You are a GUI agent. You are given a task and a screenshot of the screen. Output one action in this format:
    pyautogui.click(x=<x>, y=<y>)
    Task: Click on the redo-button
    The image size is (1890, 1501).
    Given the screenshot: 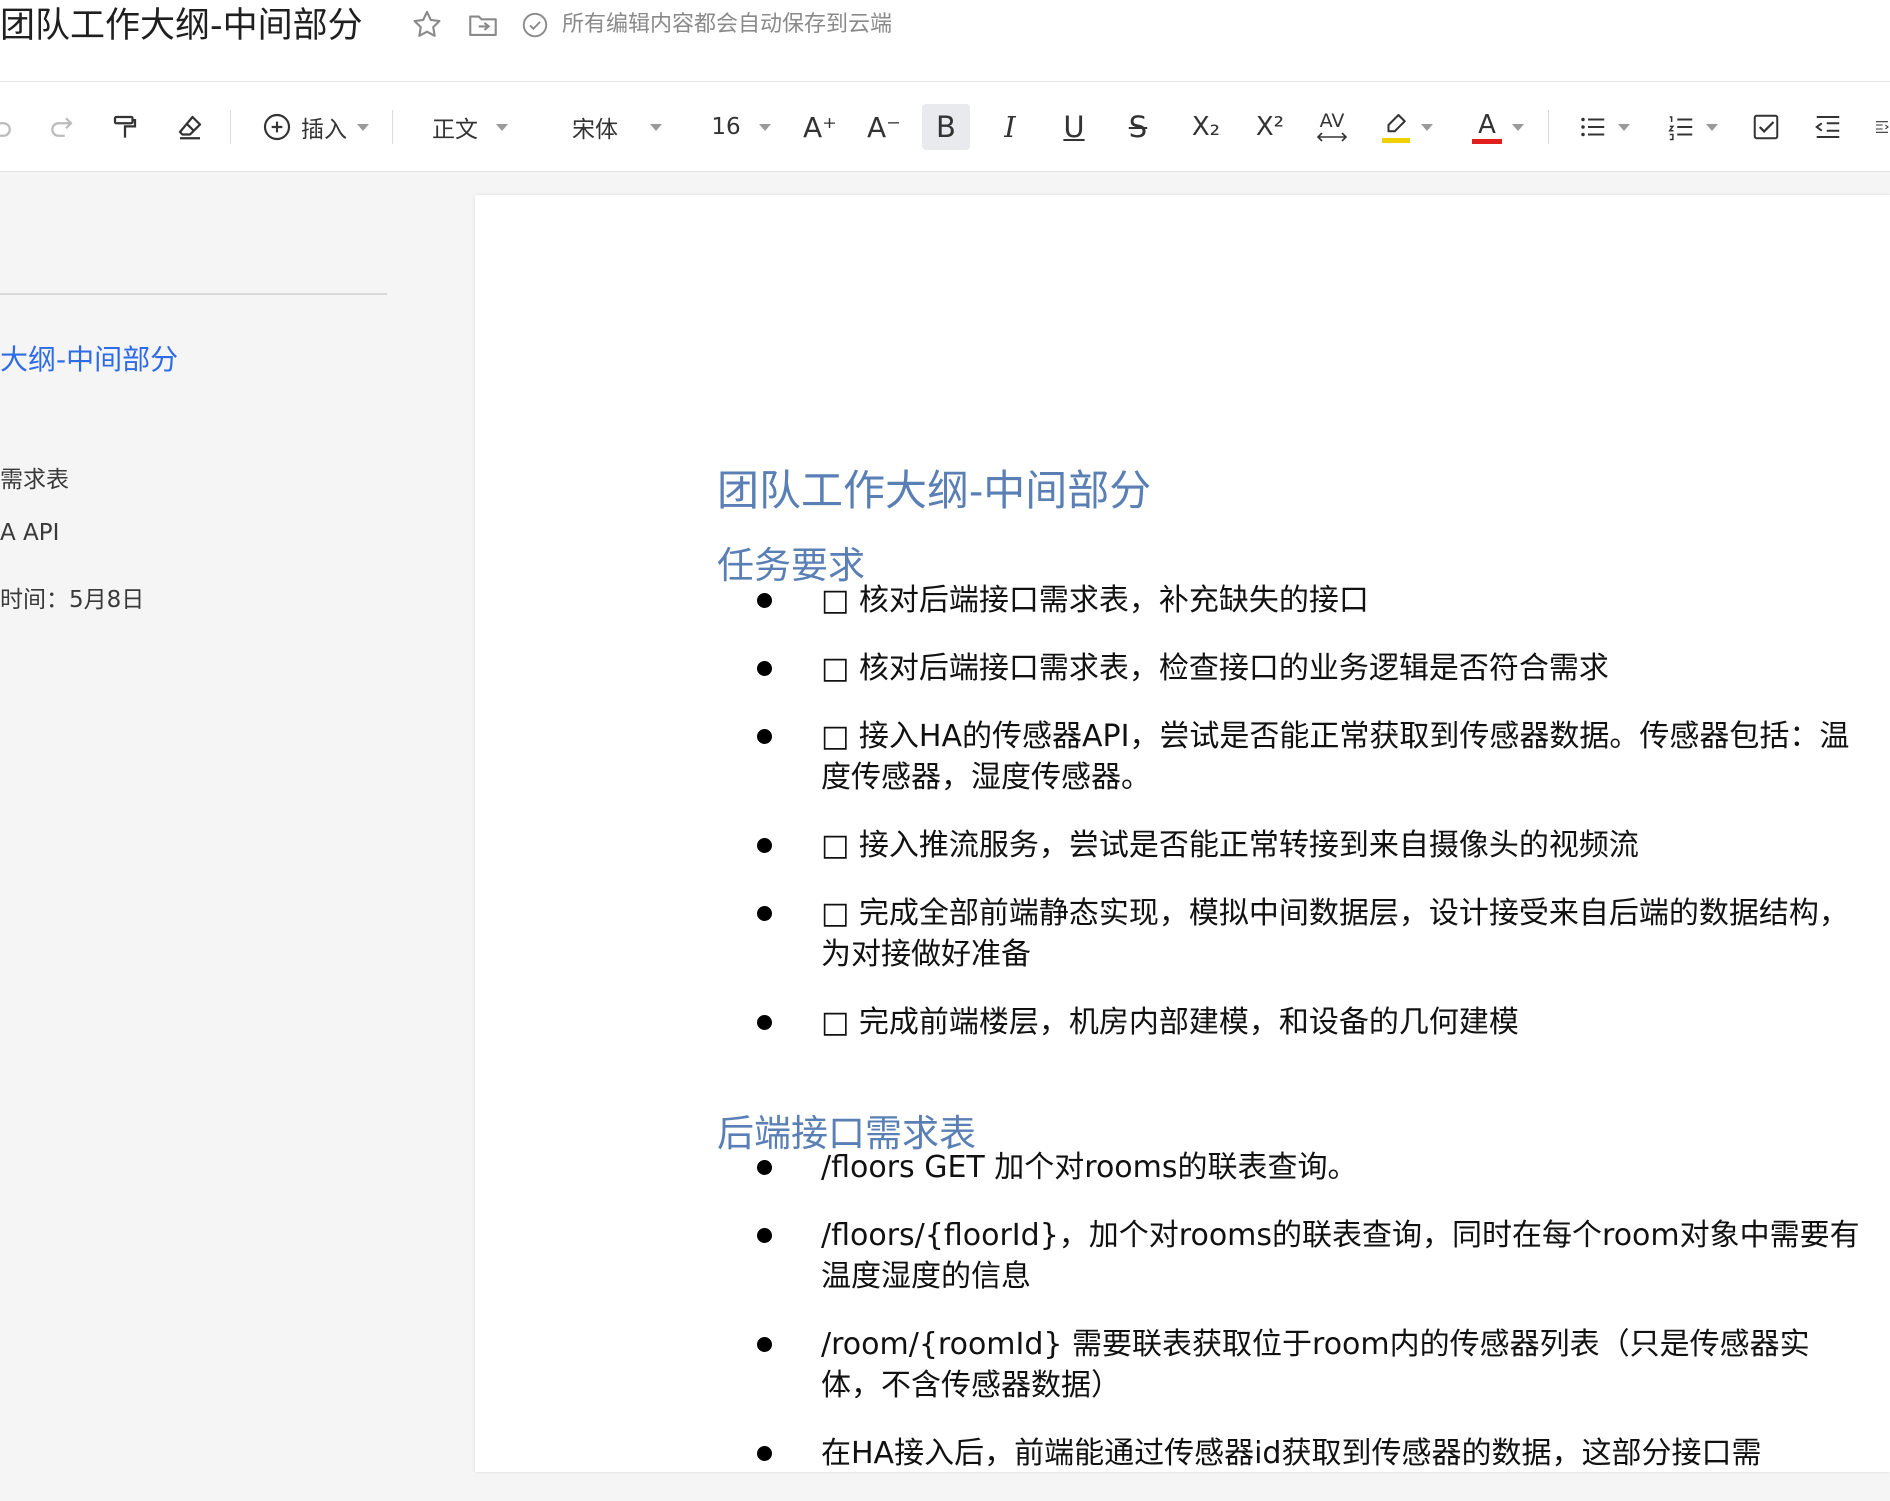 What is the action you would take?
    pyautogui.click(x=61, y=127)
    